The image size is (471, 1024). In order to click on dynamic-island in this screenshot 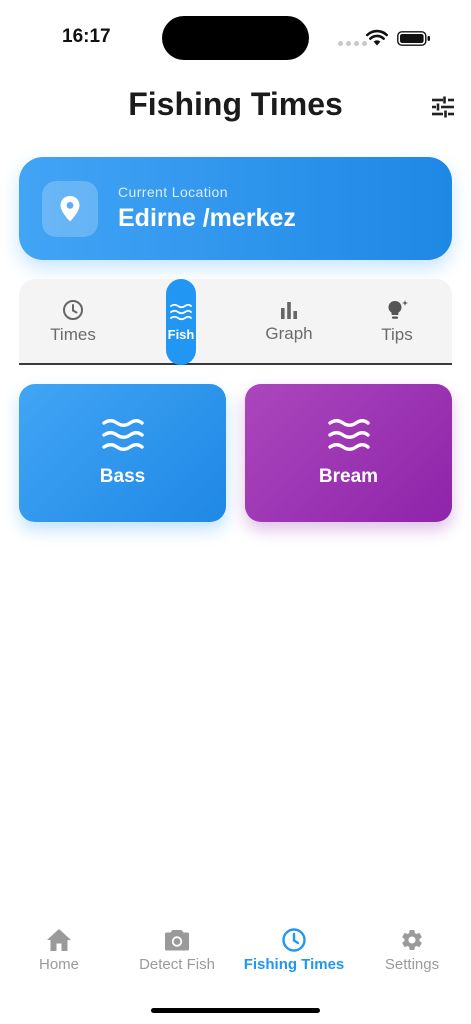, I will do `click(235, 38)`.